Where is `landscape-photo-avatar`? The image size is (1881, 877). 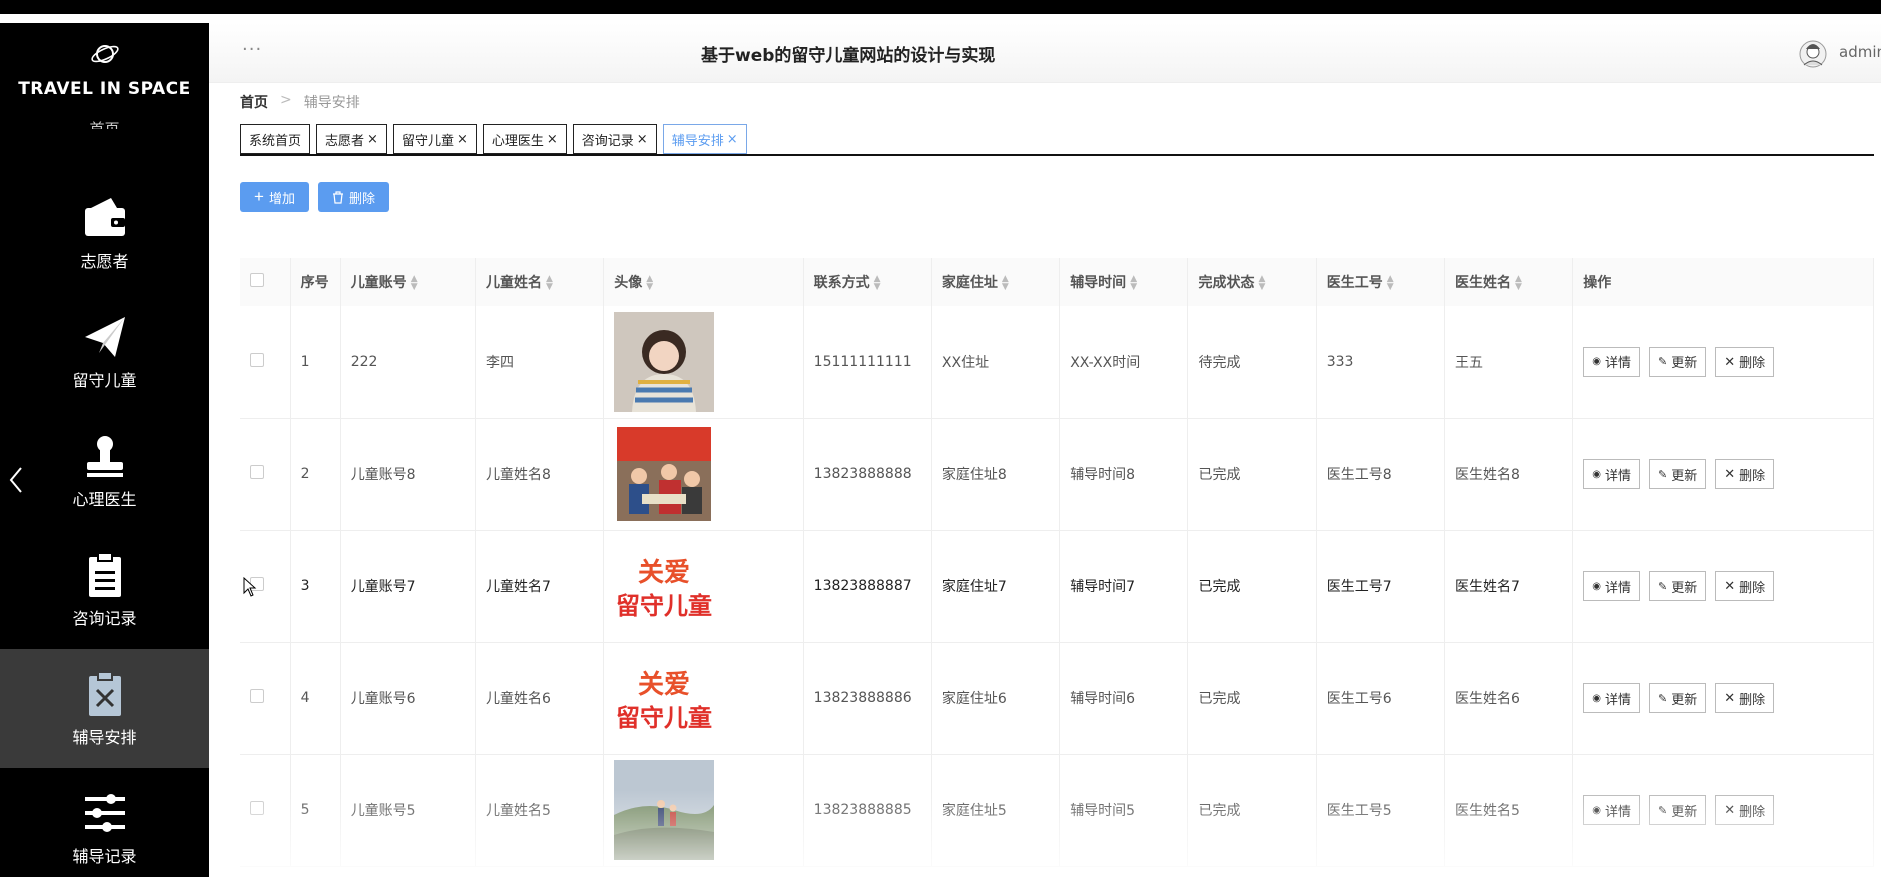
landscape-photo-avatar is located at coordinates (664, 810).